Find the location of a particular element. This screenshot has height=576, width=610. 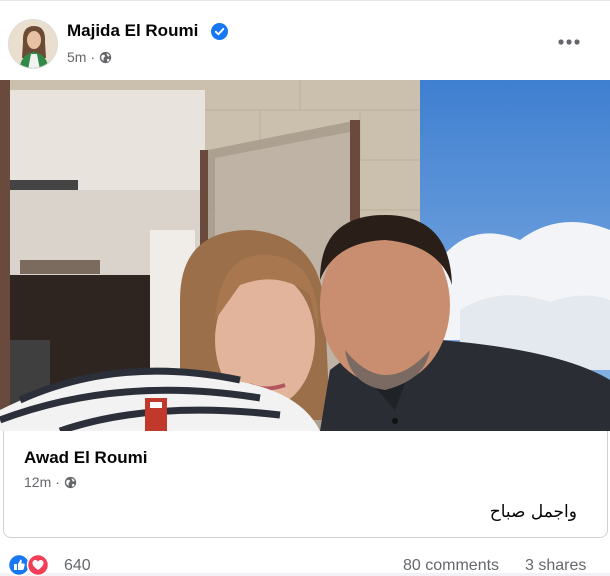

more-options-button is located at coordinates (569, 42).